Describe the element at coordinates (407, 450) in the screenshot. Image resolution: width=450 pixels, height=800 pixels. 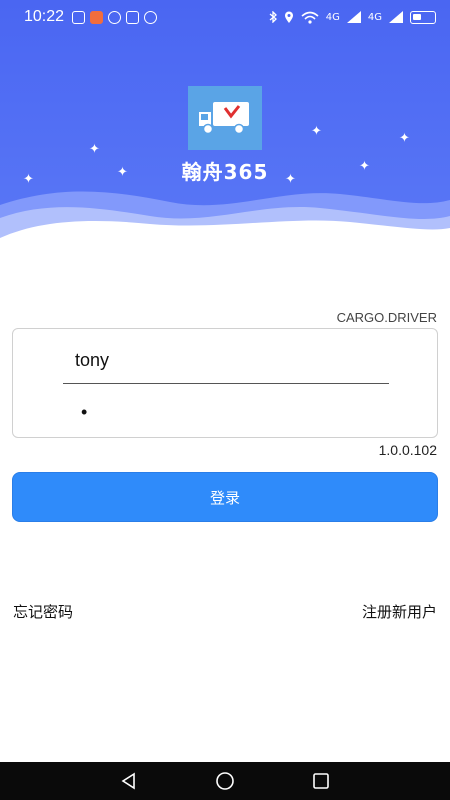
I see `version-label: 1.0.0.102` at that location.